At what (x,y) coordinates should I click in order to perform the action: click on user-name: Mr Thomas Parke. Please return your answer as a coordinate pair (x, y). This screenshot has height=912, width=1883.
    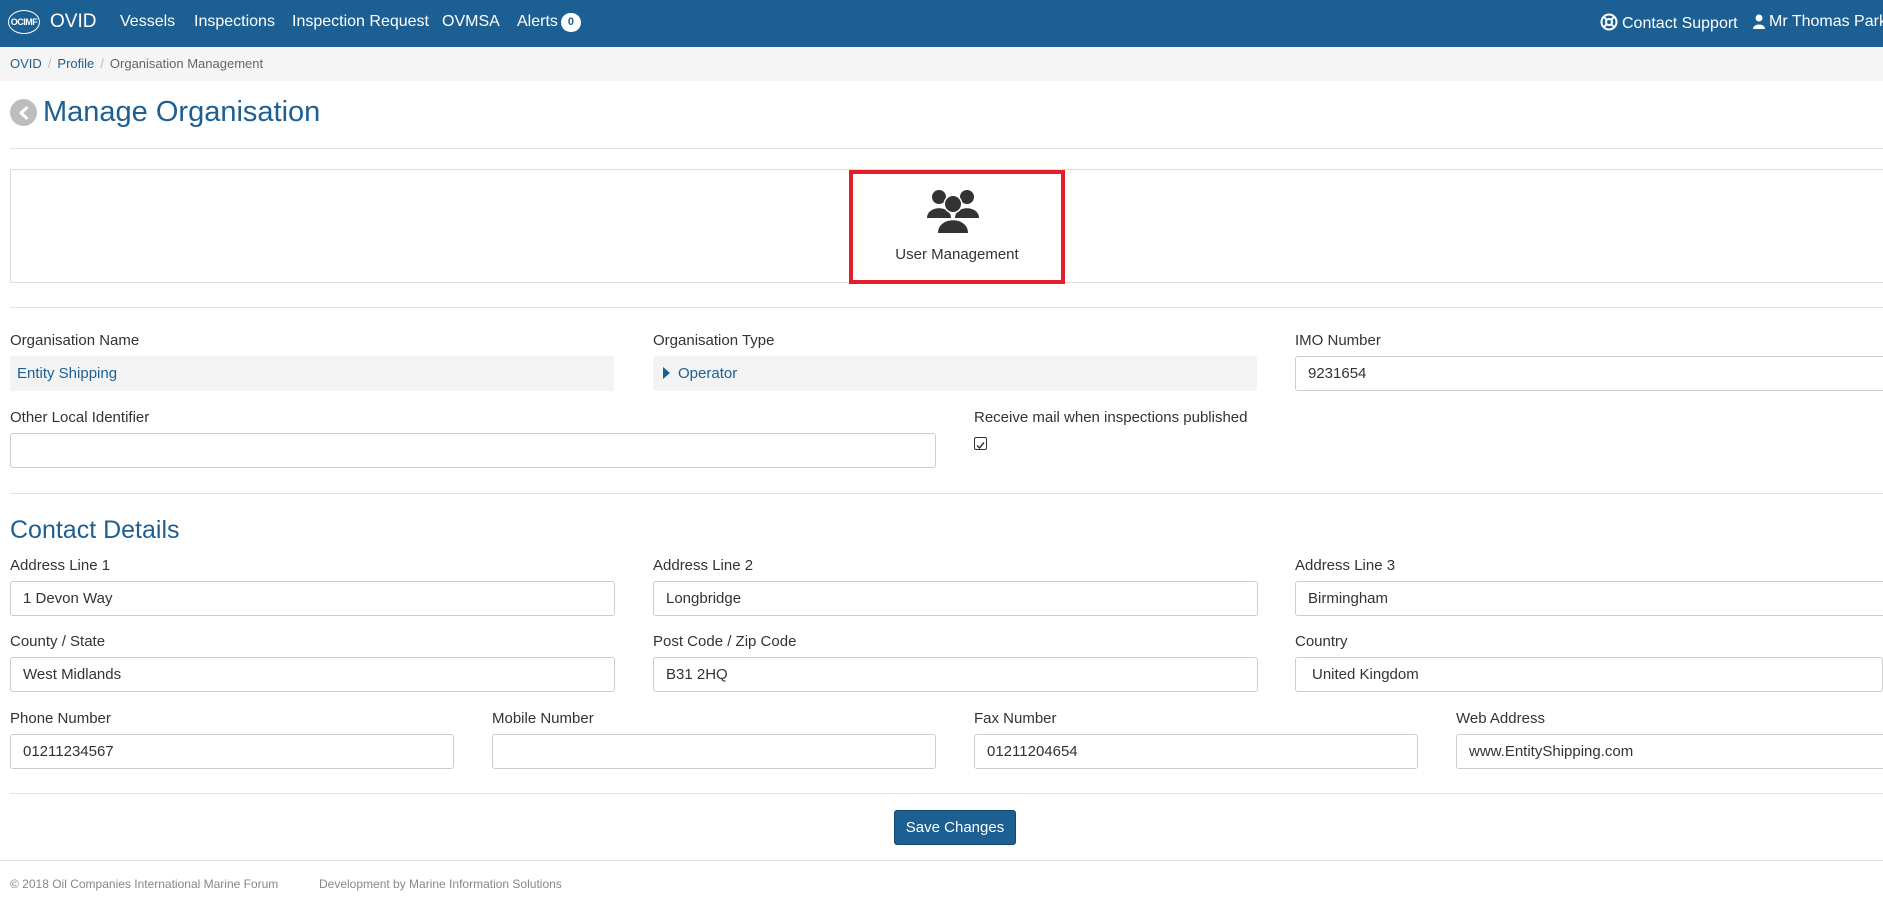
    Looking at the image, I should click on (1826, 21).